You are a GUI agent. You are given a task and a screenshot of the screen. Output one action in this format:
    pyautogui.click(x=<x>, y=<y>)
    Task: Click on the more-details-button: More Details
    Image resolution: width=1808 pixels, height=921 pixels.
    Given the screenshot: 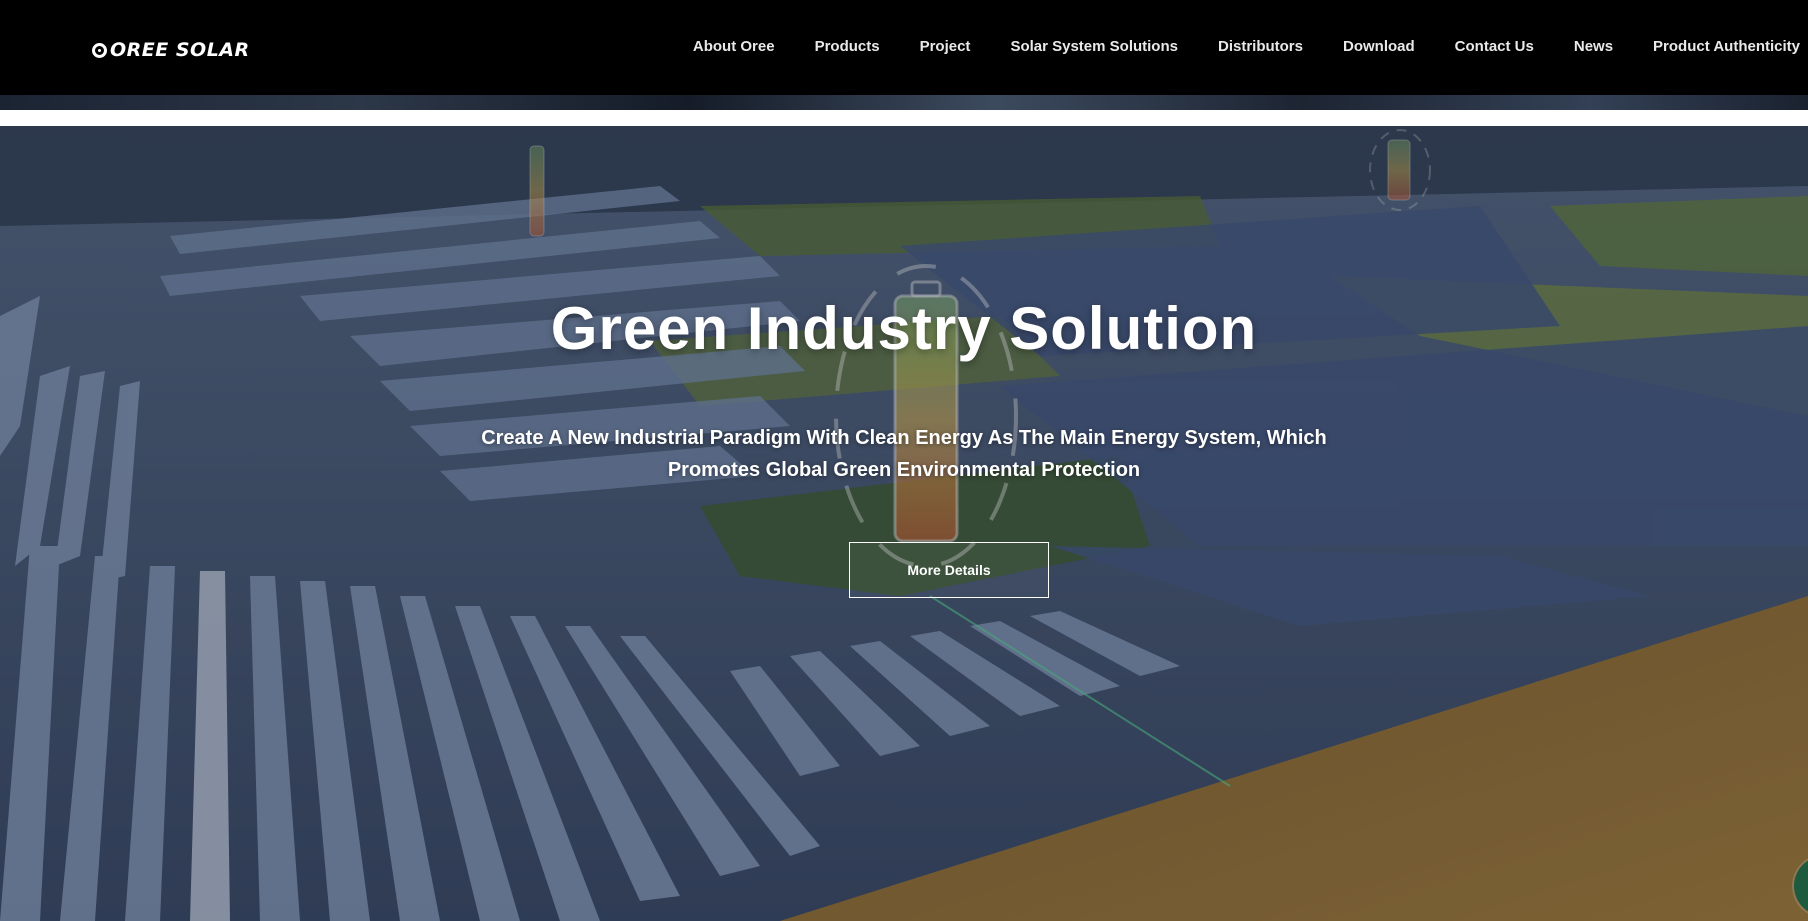 What is the action you would take?
    pyautogui.click(x=949, y=570)
    